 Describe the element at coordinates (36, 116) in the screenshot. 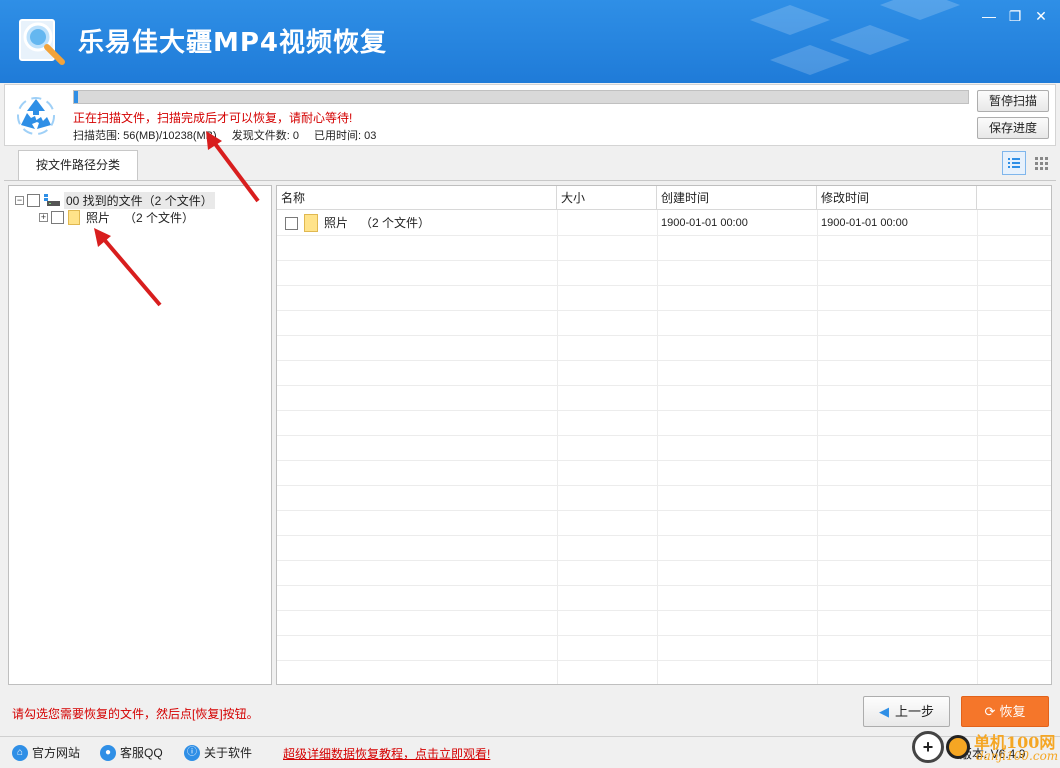

I see `recycle-icon` at that location.